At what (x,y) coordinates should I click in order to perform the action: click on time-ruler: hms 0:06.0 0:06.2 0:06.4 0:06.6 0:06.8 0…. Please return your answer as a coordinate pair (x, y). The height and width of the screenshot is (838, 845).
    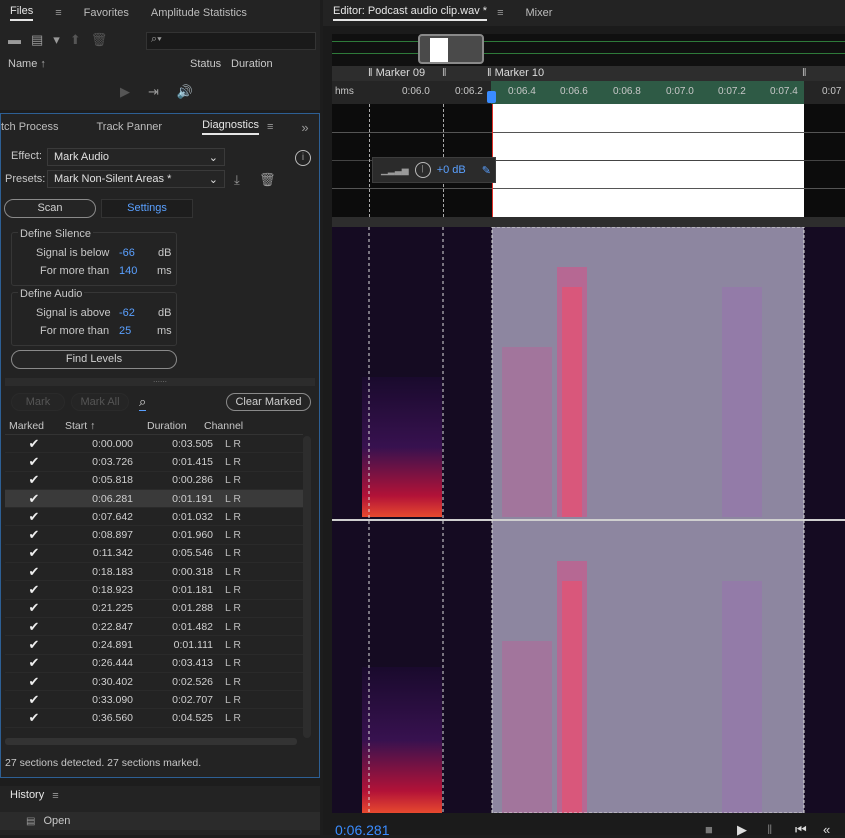
    Looking at the image, I should click on (588, 92).